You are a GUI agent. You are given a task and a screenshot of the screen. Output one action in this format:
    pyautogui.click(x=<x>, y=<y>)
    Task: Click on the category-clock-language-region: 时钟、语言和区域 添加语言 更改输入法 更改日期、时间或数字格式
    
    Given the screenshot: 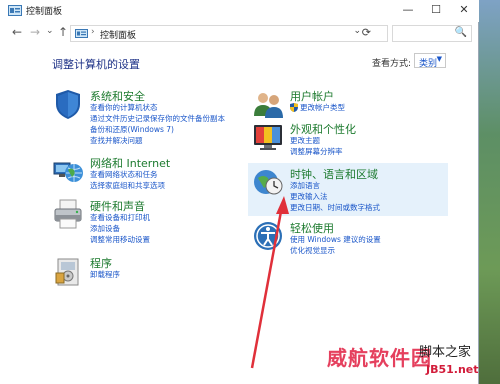 What is the action you would take?
    pyautogui.click(x=347, y=191)
    